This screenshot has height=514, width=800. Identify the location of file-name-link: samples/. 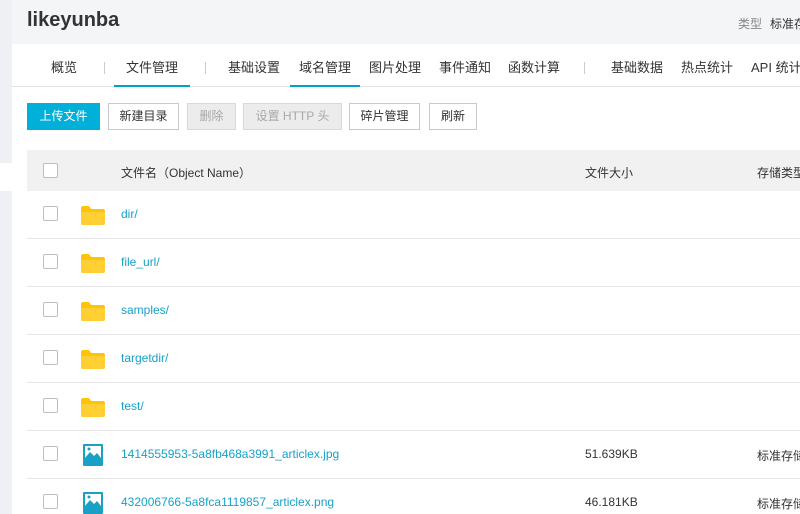
(145, 310).